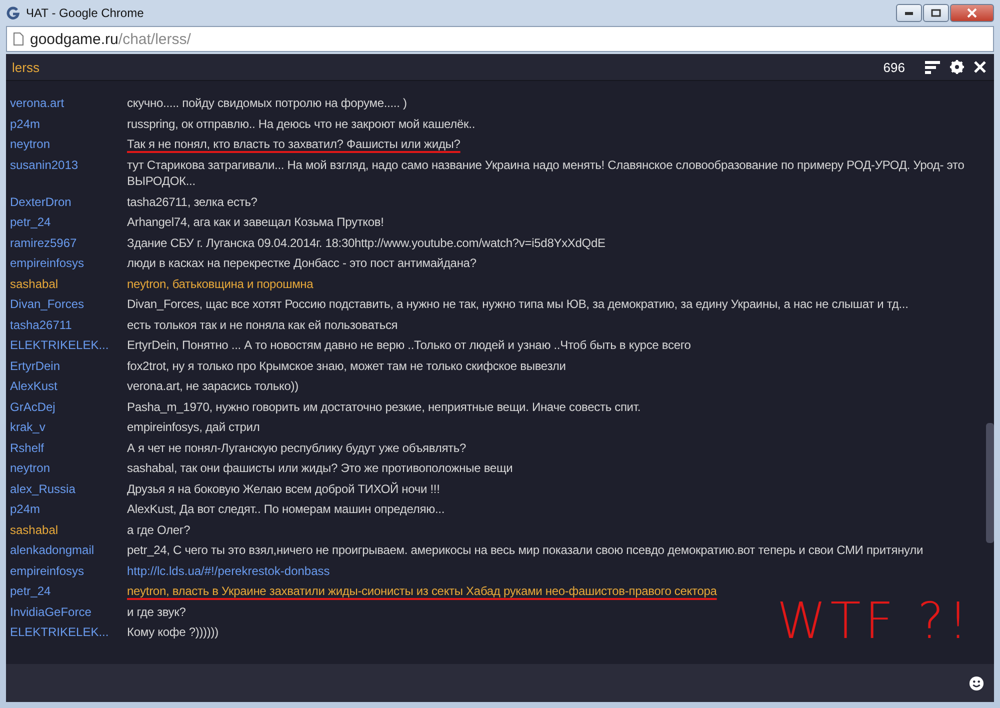  I want to click on message-text: Pasha_m_1970, нужно говорить им достаточно резкие, неприятные вещи. Иначе совесть спит., so click(384, 406).